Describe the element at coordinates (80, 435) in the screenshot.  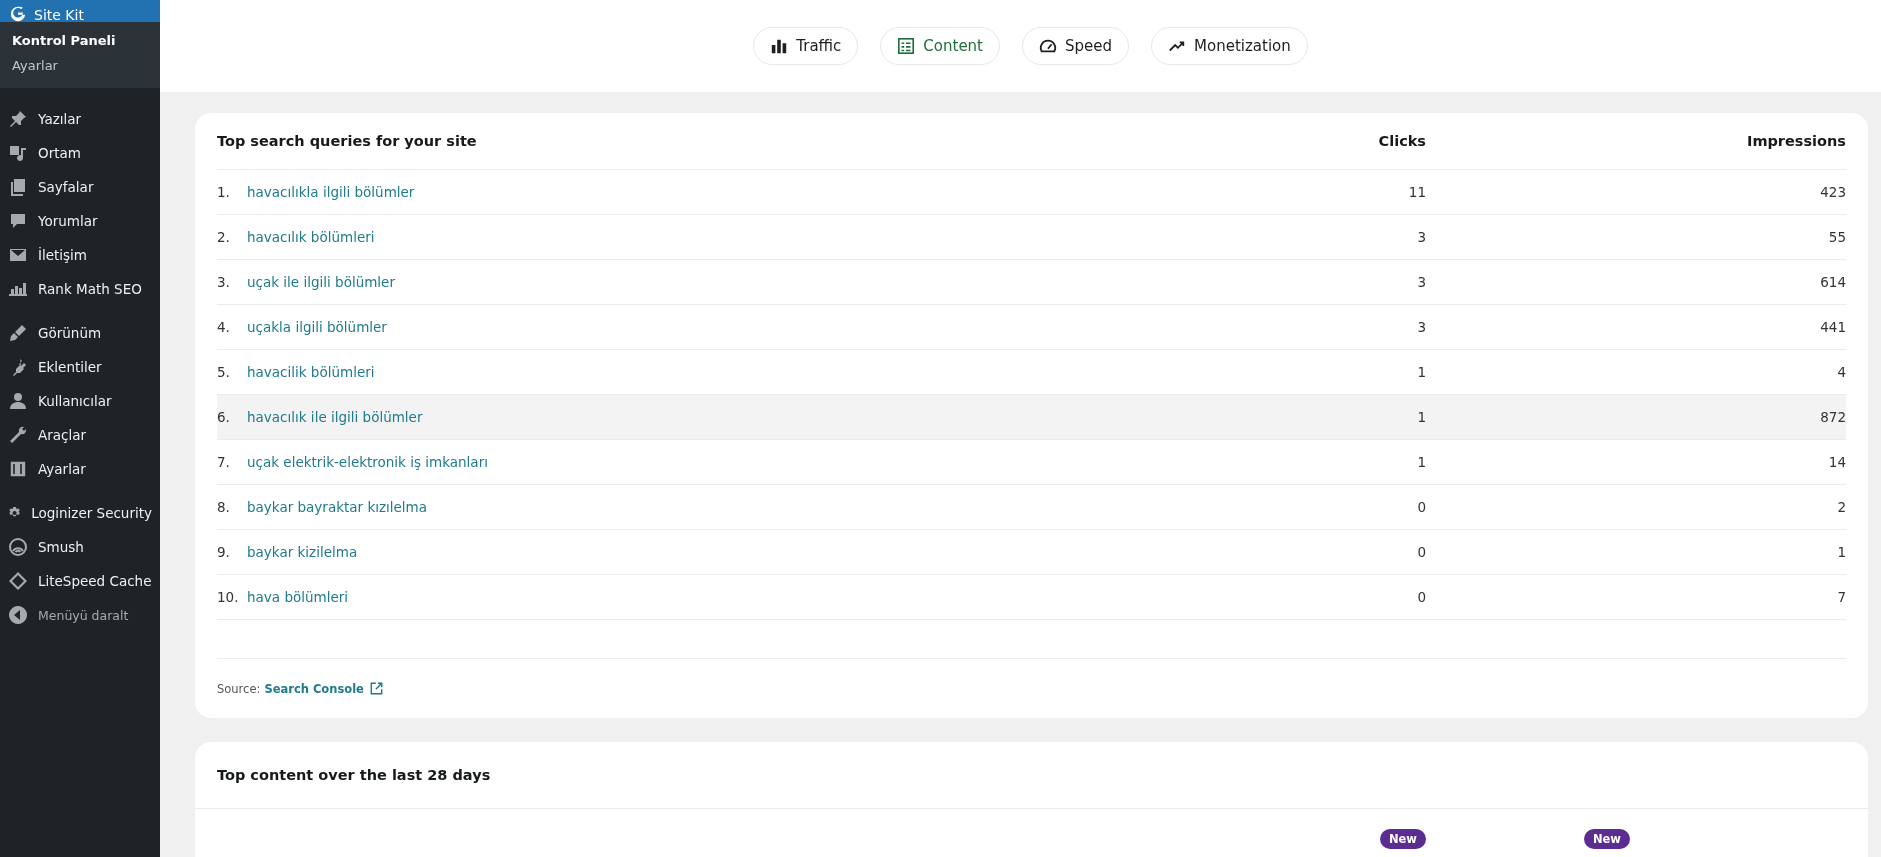
I see `sidebar-item: Araçlar` at that location.